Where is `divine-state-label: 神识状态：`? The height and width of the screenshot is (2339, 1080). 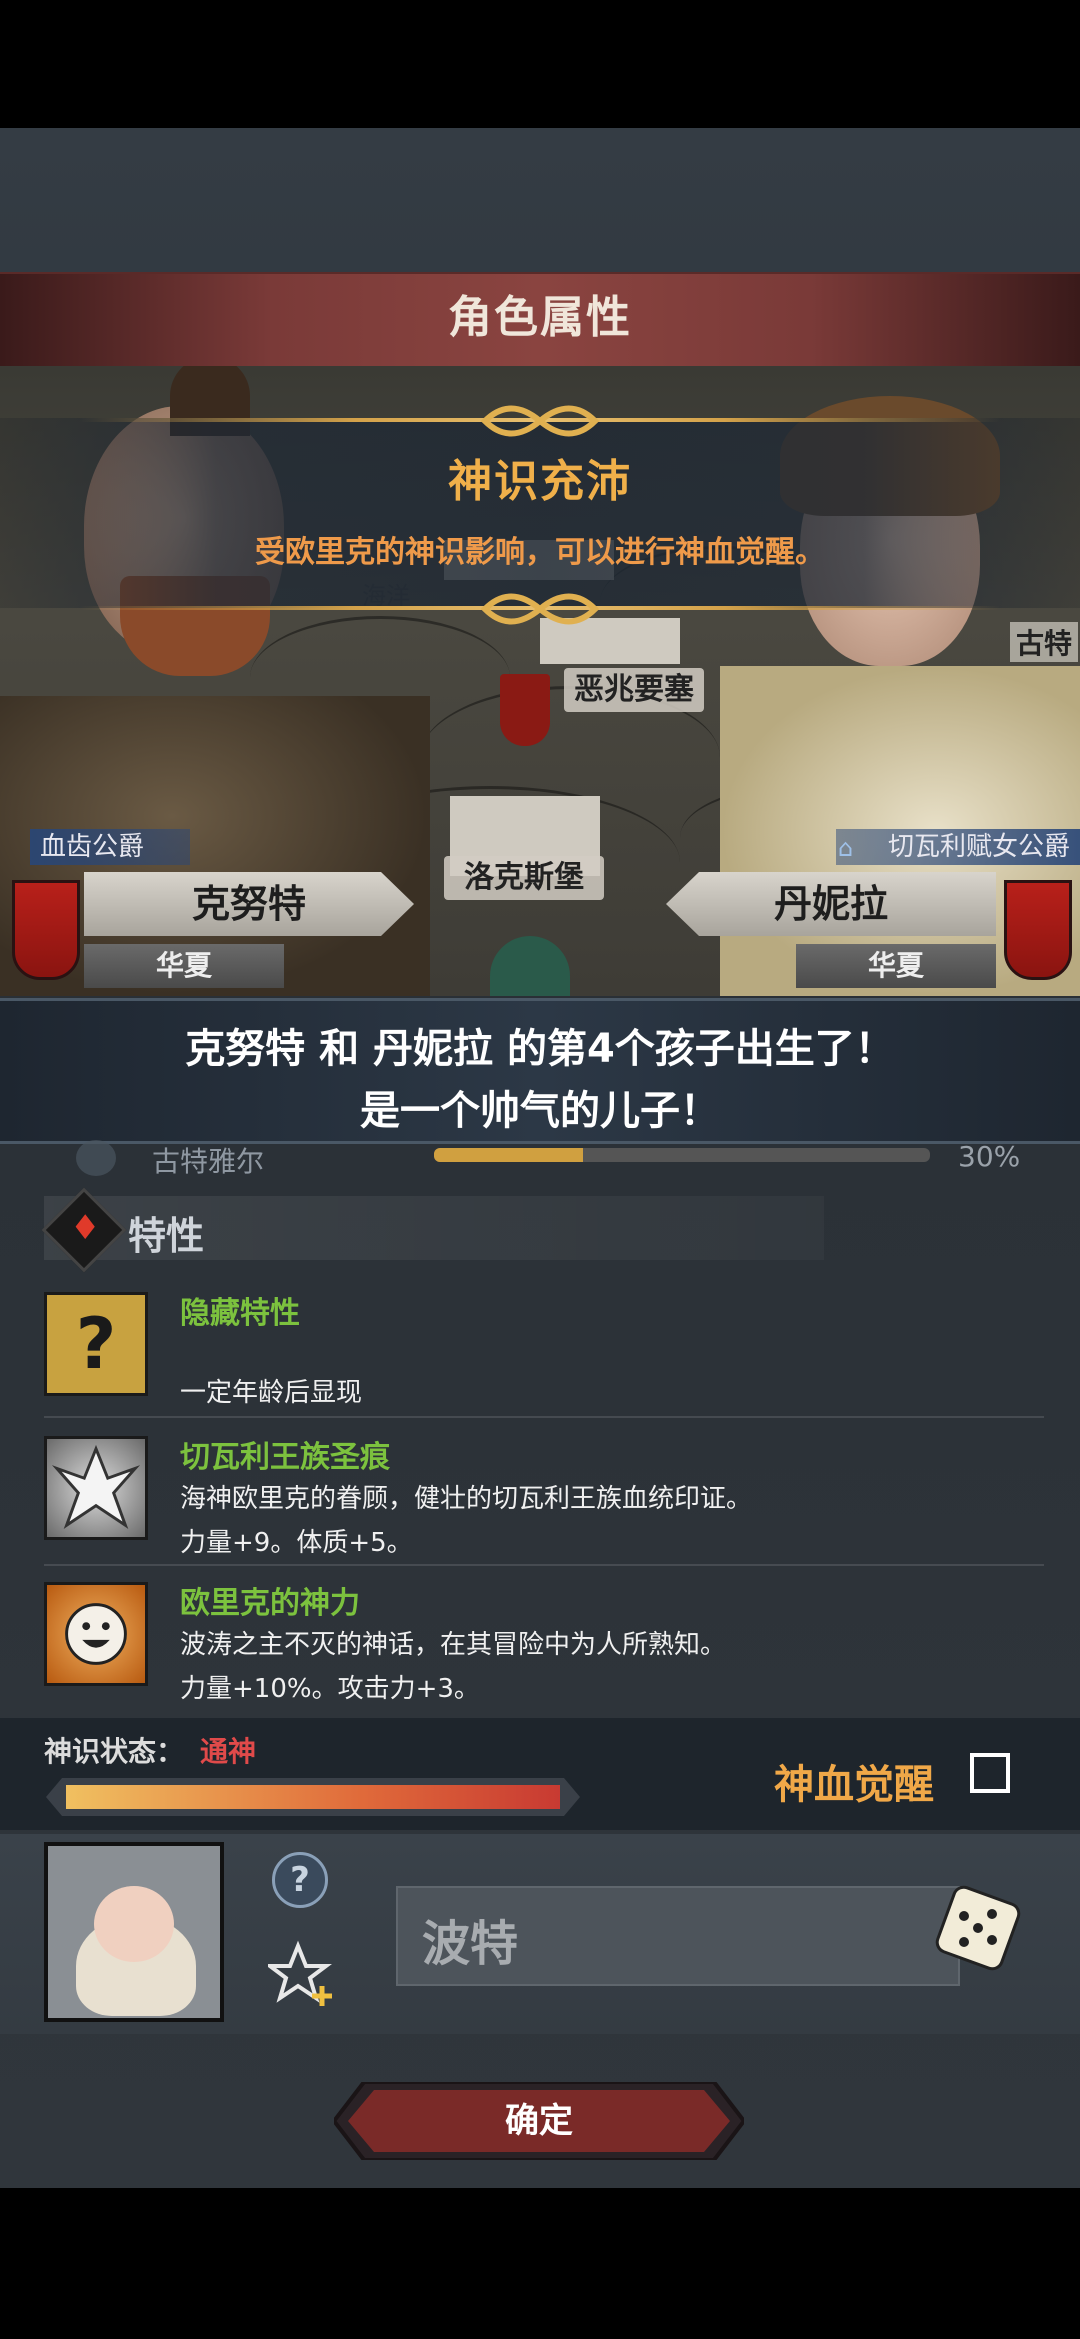 divine-state-label: 神识状态： is located at coordinates (114, 1751).